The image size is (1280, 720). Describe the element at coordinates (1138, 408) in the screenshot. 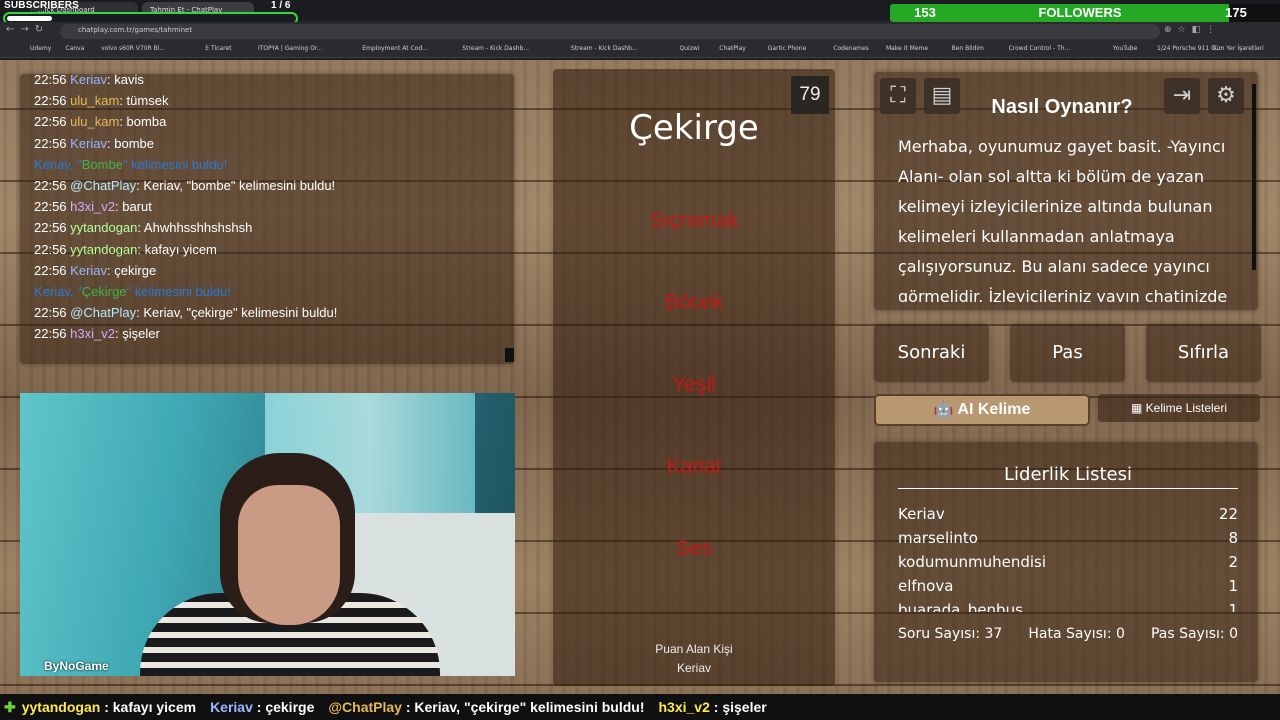

I see `list-icon: ▦` at that location.